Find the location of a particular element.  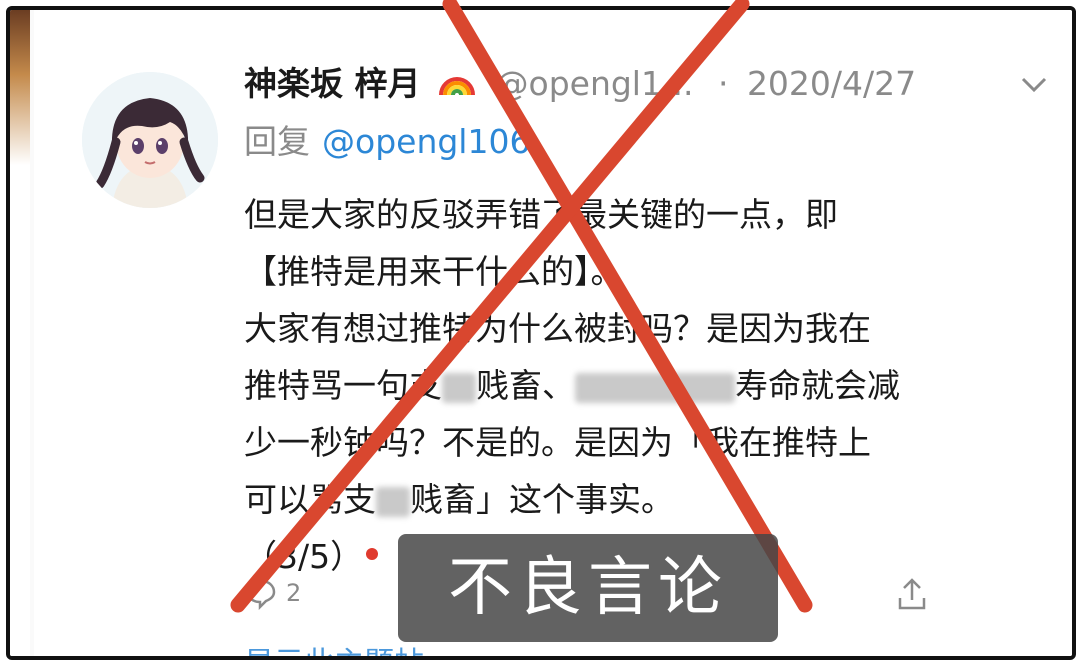

reply-mention: @opengl106 is located at coordinates (426, 141).